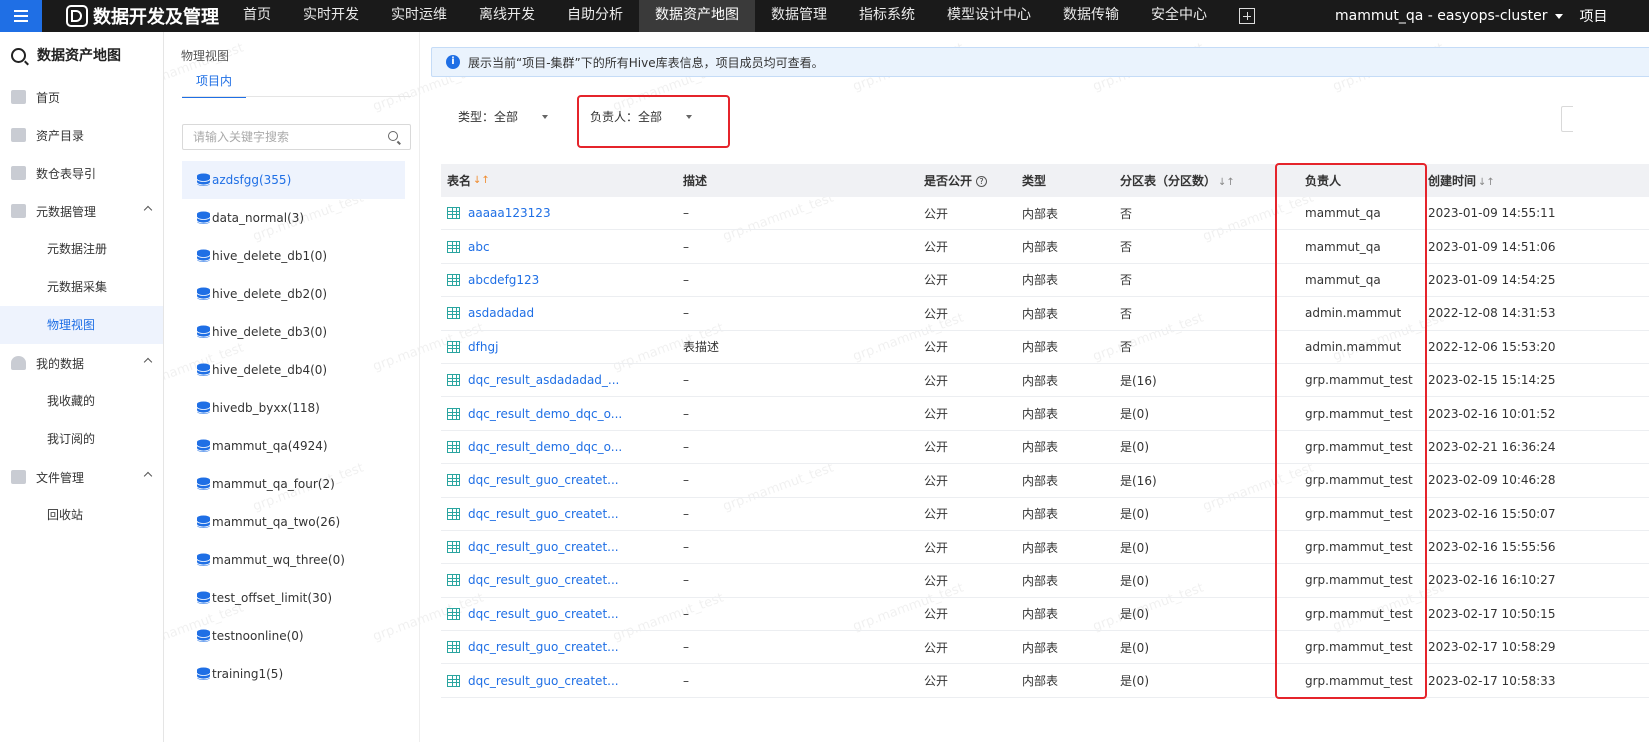 The height and width of the screenshot is (742, 1649). I want to click on nav-item: 数据管理, so click(799, 16).